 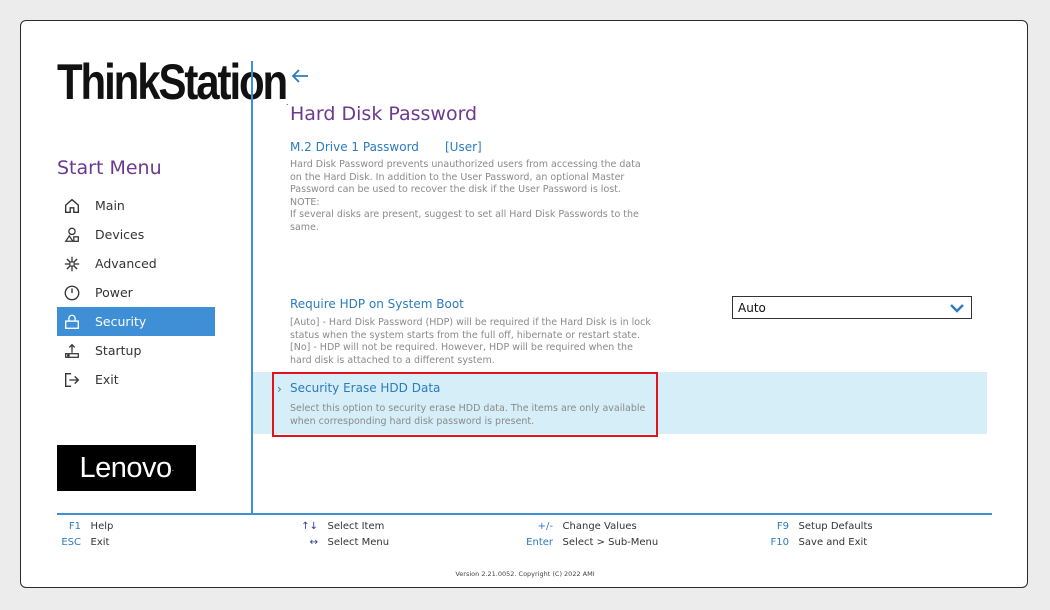 I want to click on footer-action: Setup Defaults, so click(x=835, y=526).